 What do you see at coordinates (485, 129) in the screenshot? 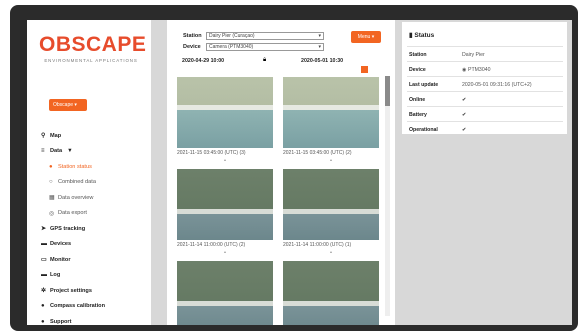
I see `status-row-operational: Operational ✔` at bounding box center [485, 129].